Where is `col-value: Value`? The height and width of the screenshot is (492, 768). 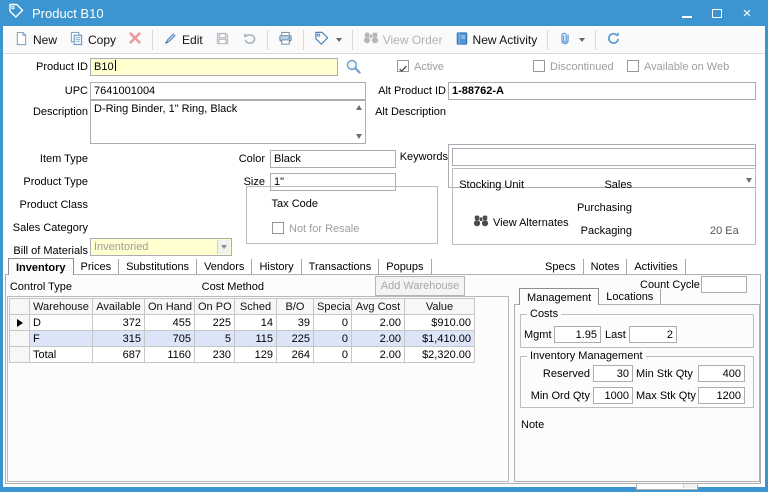 col-value: Value is located at coordinates (439, 306).